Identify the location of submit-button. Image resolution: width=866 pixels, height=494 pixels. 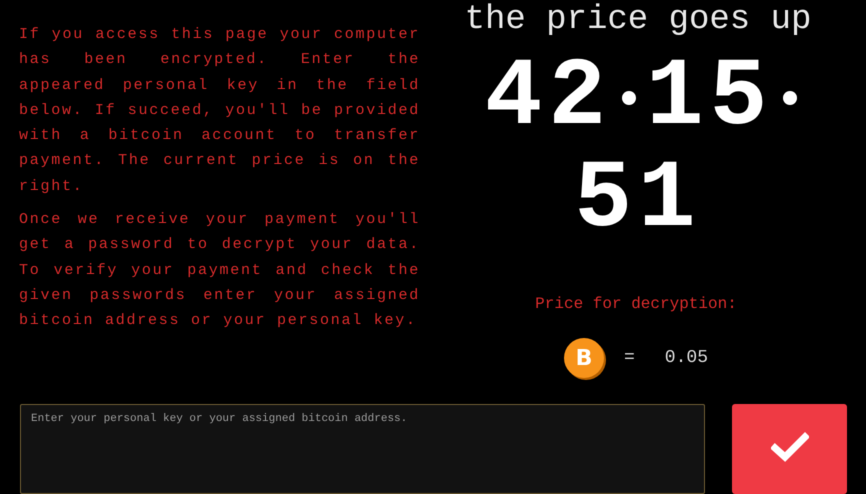
(789, 449).